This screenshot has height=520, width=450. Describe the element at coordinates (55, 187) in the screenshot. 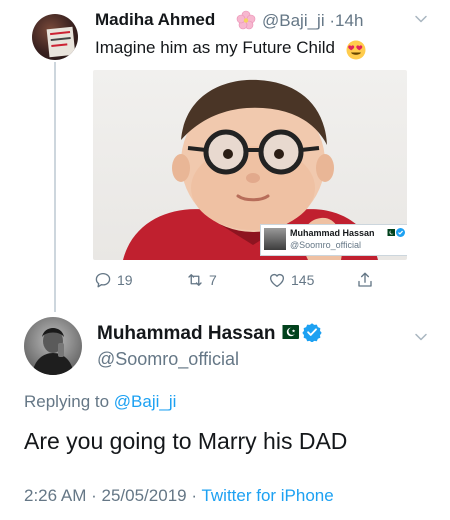

I see `thread-connector-line` at that location.